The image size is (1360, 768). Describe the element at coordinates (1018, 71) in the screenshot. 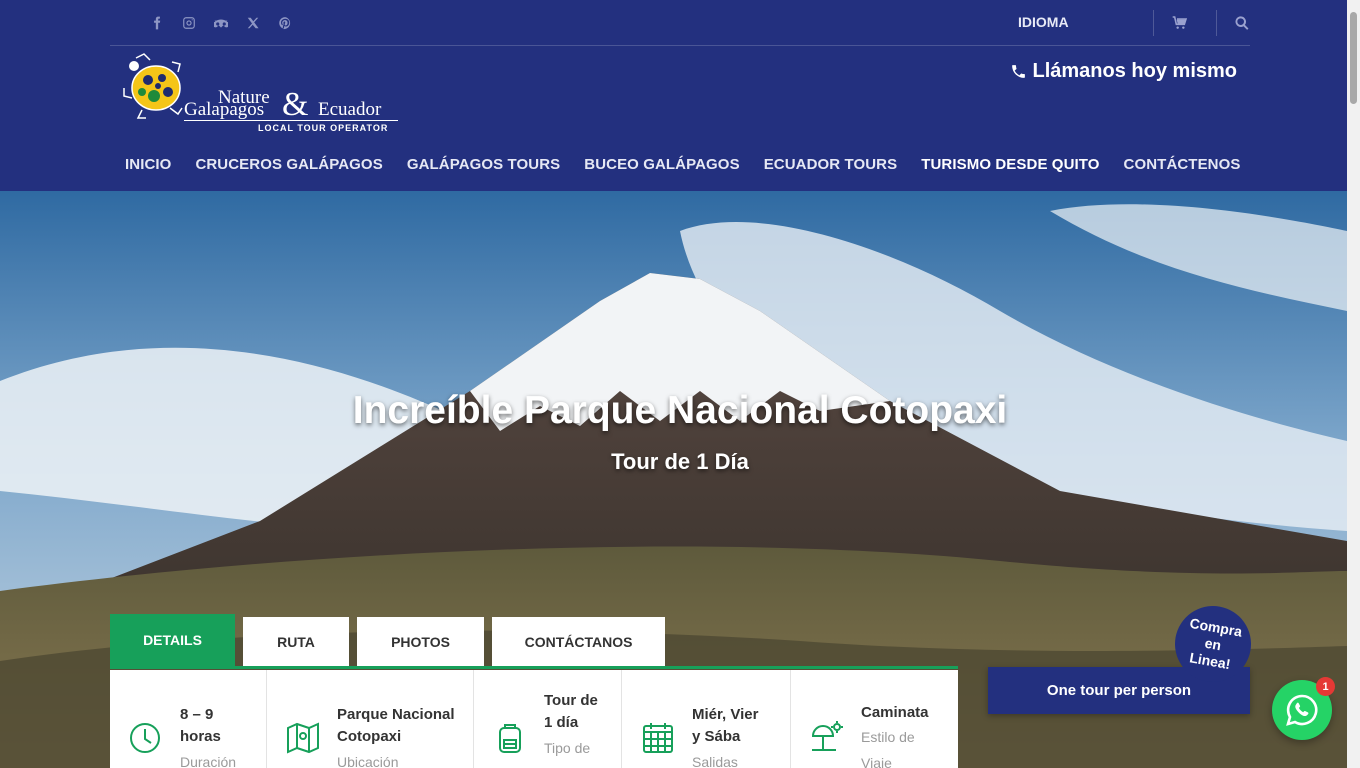

I see `phone-icon` at that location.